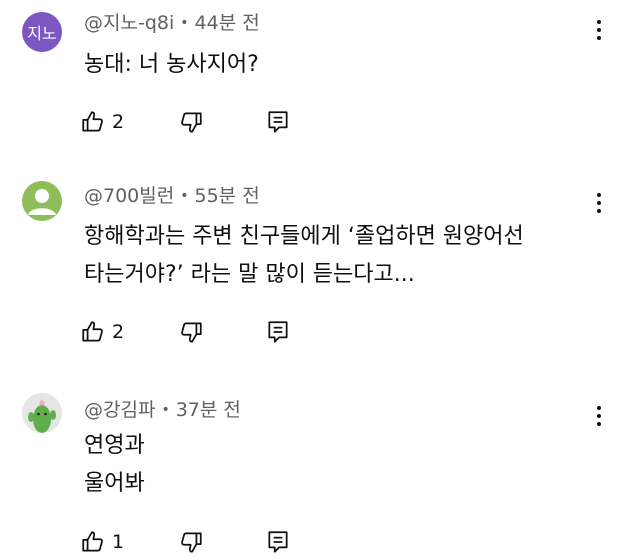 The height and width of the screenshot is (557, 640). I want to click on comment-line: 울어봐, so click(114, 483).